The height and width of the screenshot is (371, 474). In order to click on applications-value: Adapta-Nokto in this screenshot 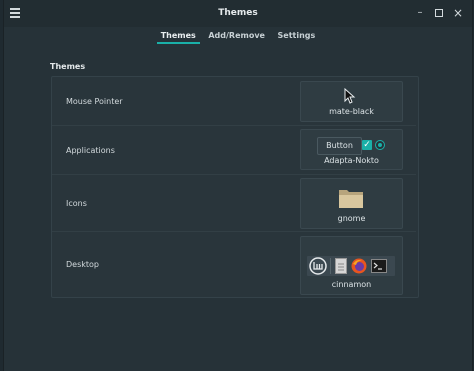, I will do `click(351, 160)`.